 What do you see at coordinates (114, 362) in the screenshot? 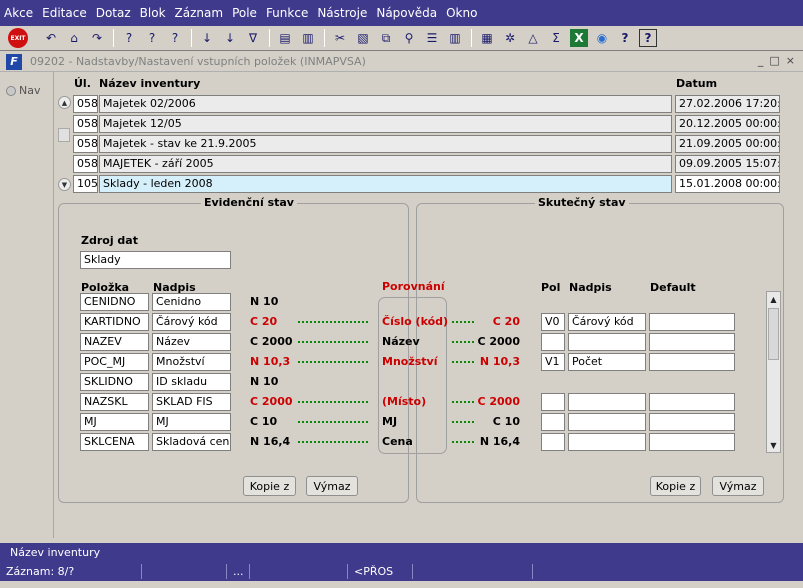
I see `item-field: POC_MJ` at bounding box center [114, 362].